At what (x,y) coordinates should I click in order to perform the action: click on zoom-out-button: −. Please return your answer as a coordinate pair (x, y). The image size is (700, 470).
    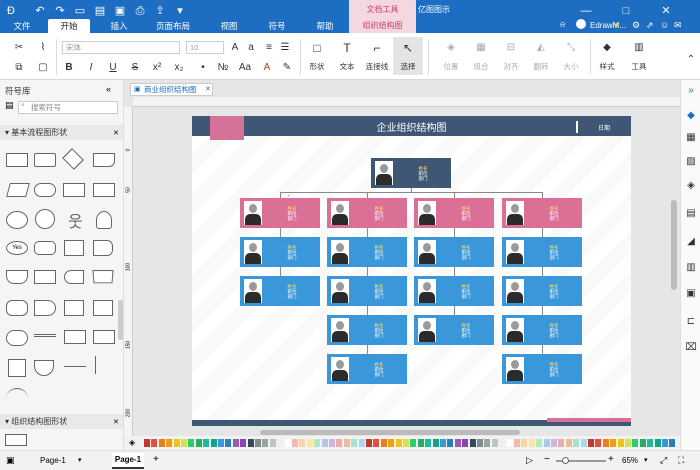
    Looking at the image, I should click on (547, 459).